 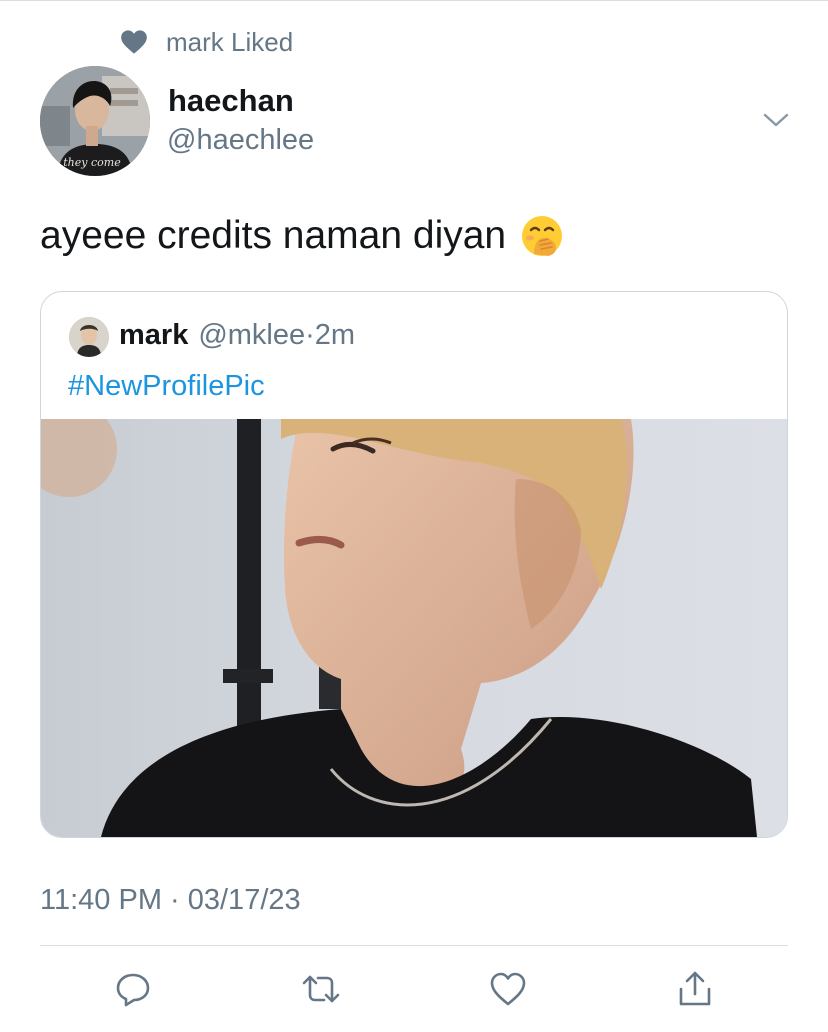 I want to click on tweet-timestamp: 11:40 PM · 03/17/23, so click(x=170, y=900).